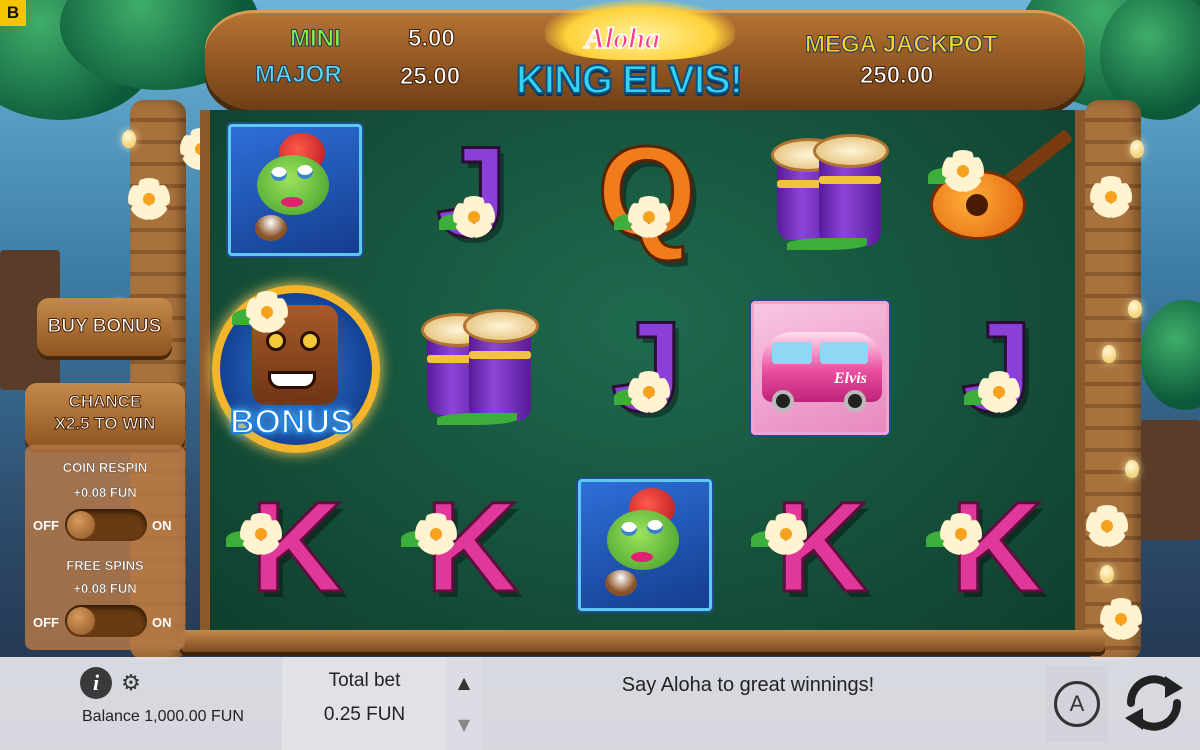 This screenshot has height=750, width=1200. Describe the element at coordinates (46, 622) in the screenshot. I see `free-spins-off-label: OFF` at that location.